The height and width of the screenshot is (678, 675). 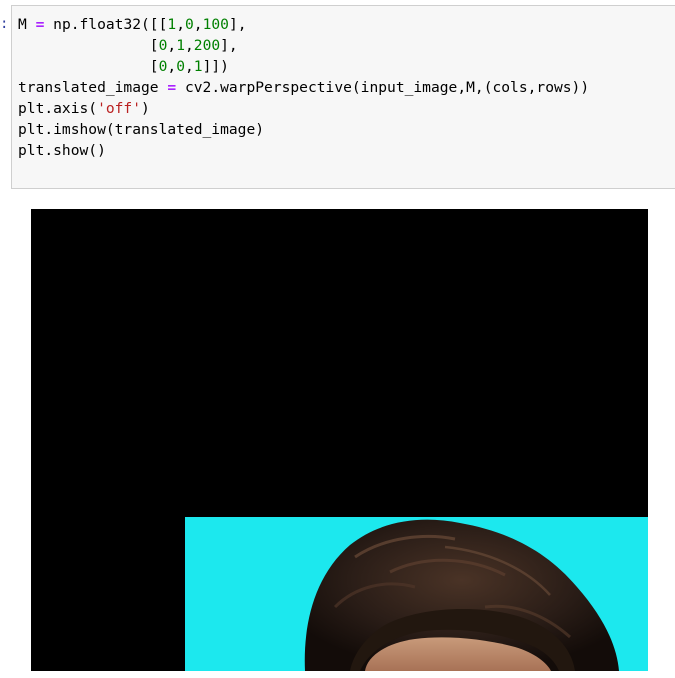 I want to click on portrait-photo, so click(x=461, y=595).